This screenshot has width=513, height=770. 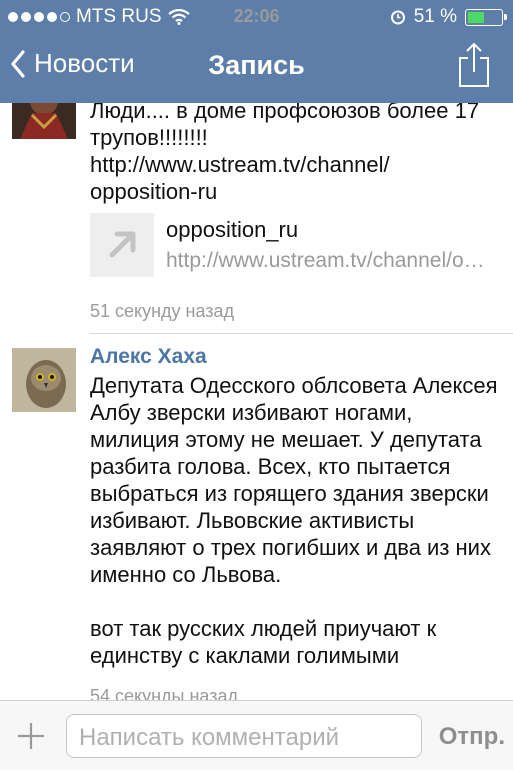 What do you see at coordinates (84, 63) in the screenshot?
I see `back-button-label: Новости` at bounding box center [84, 63].